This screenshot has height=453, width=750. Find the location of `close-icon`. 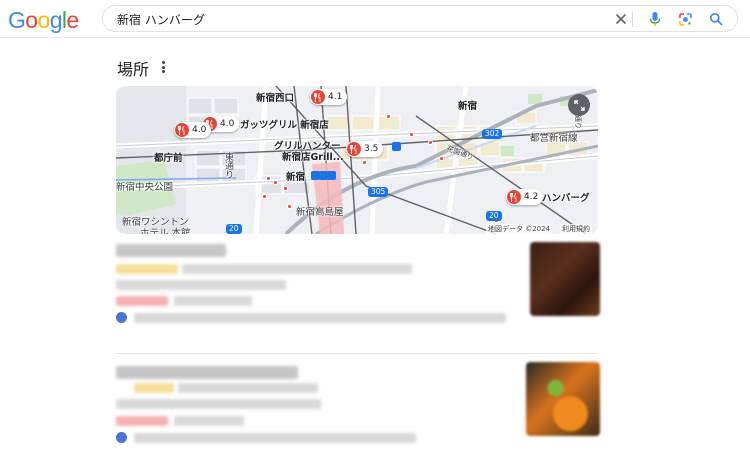

close-icon is located at coordinates (621, 19).